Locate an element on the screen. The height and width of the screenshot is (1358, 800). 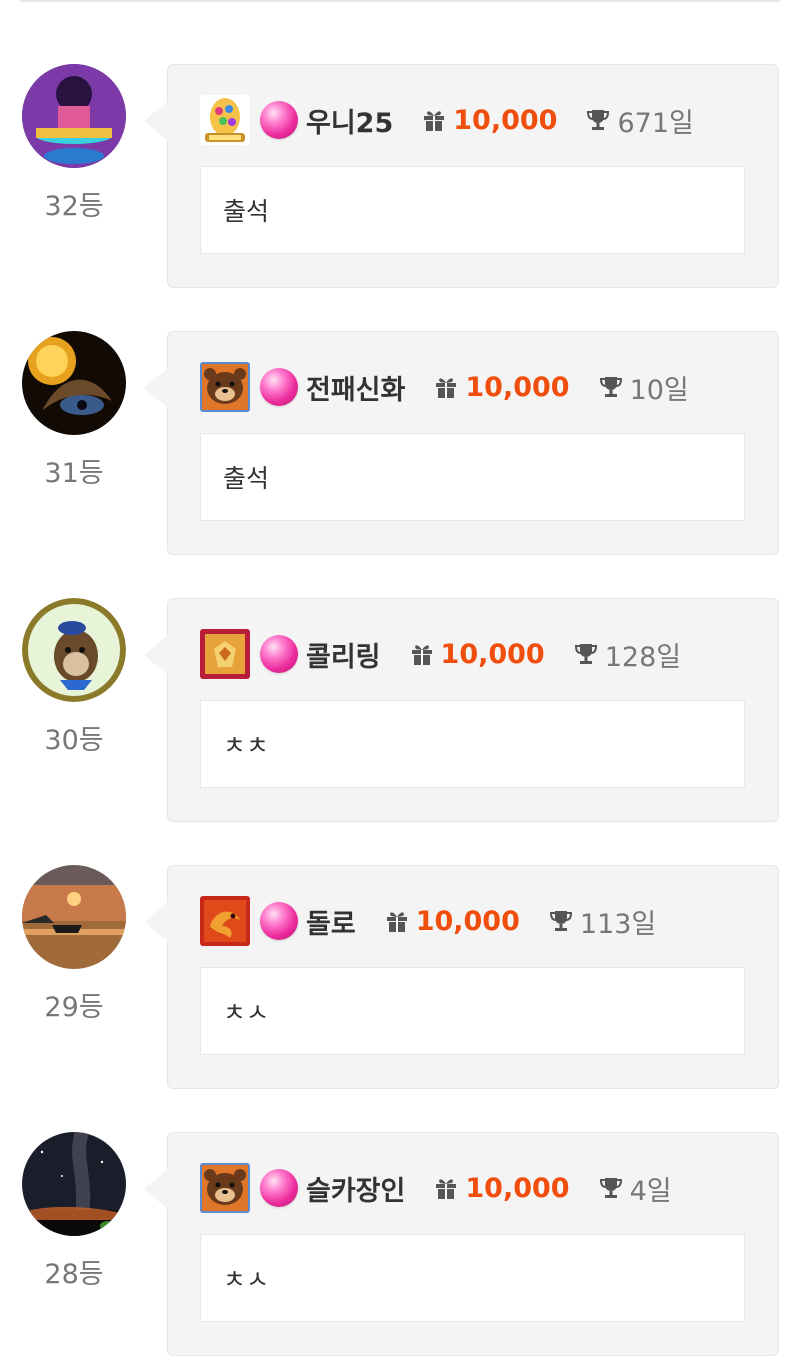
red-dragon-badge-icon is located at coordinates (225, 921).